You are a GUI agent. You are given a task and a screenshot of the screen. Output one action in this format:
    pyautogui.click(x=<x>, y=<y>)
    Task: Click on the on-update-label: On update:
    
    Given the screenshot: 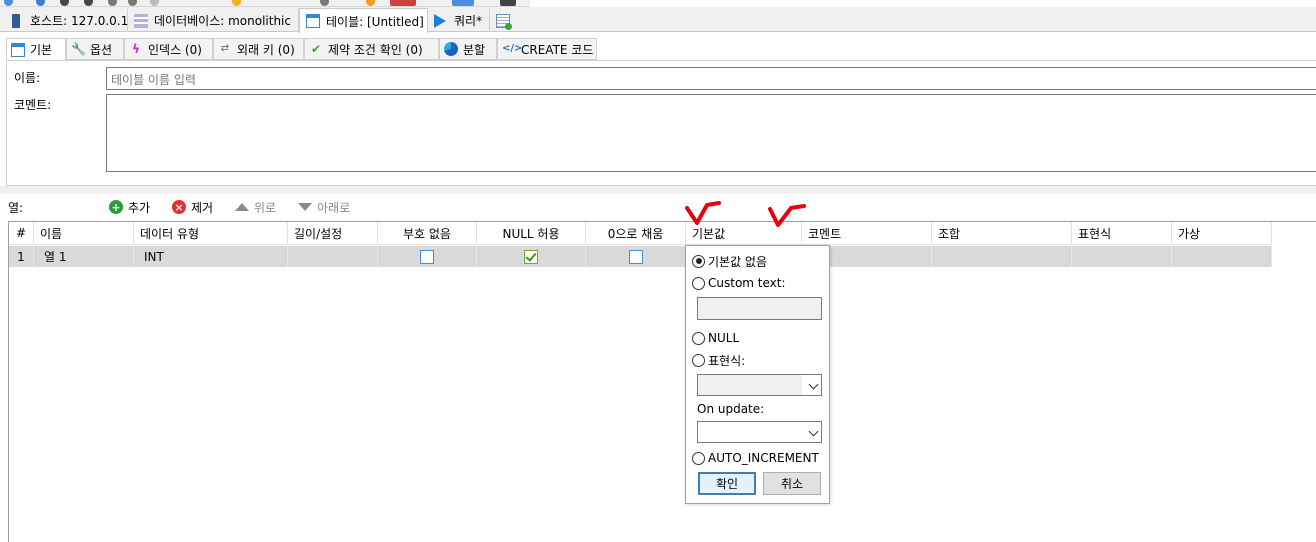 What is the action you would take?
    pyautogui.click(x=731, y=409)
    